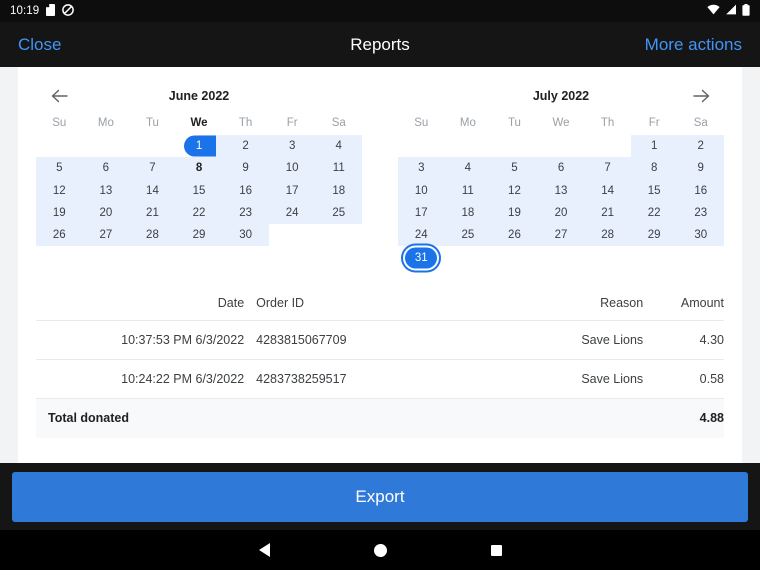 The height and width of the screenshot is (570, 760). I want to click on square-recents-icon, so click(496, 550).